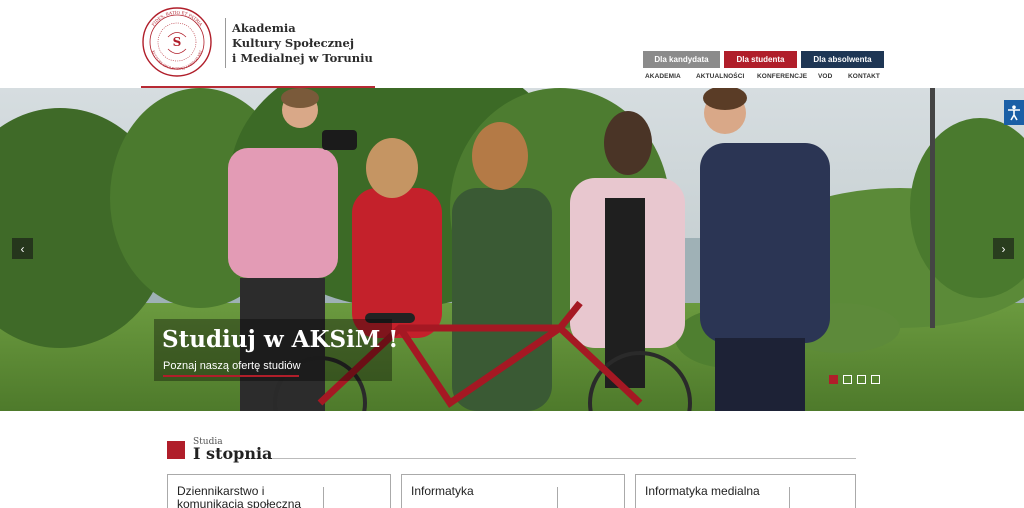  What do you see at coordinates (842, 59) in the screenshot?
I see `alumni-button: Dla absolwenta` at bounding box center [842, 59].